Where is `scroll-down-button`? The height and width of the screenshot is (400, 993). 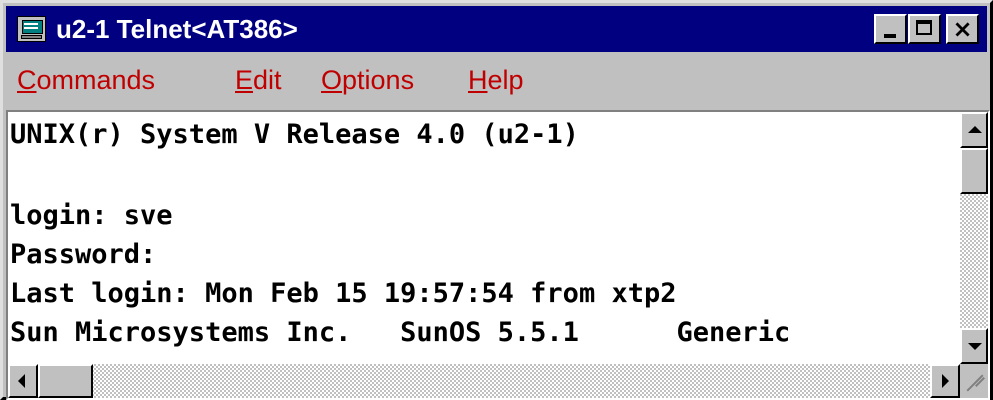
scroll-down-button is located at coordinates (974, 346).